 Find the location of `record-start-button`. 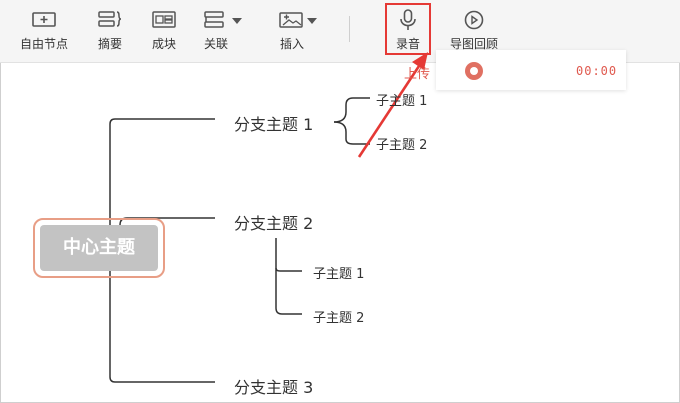

record-start-button is located at coordinates (474, 71).